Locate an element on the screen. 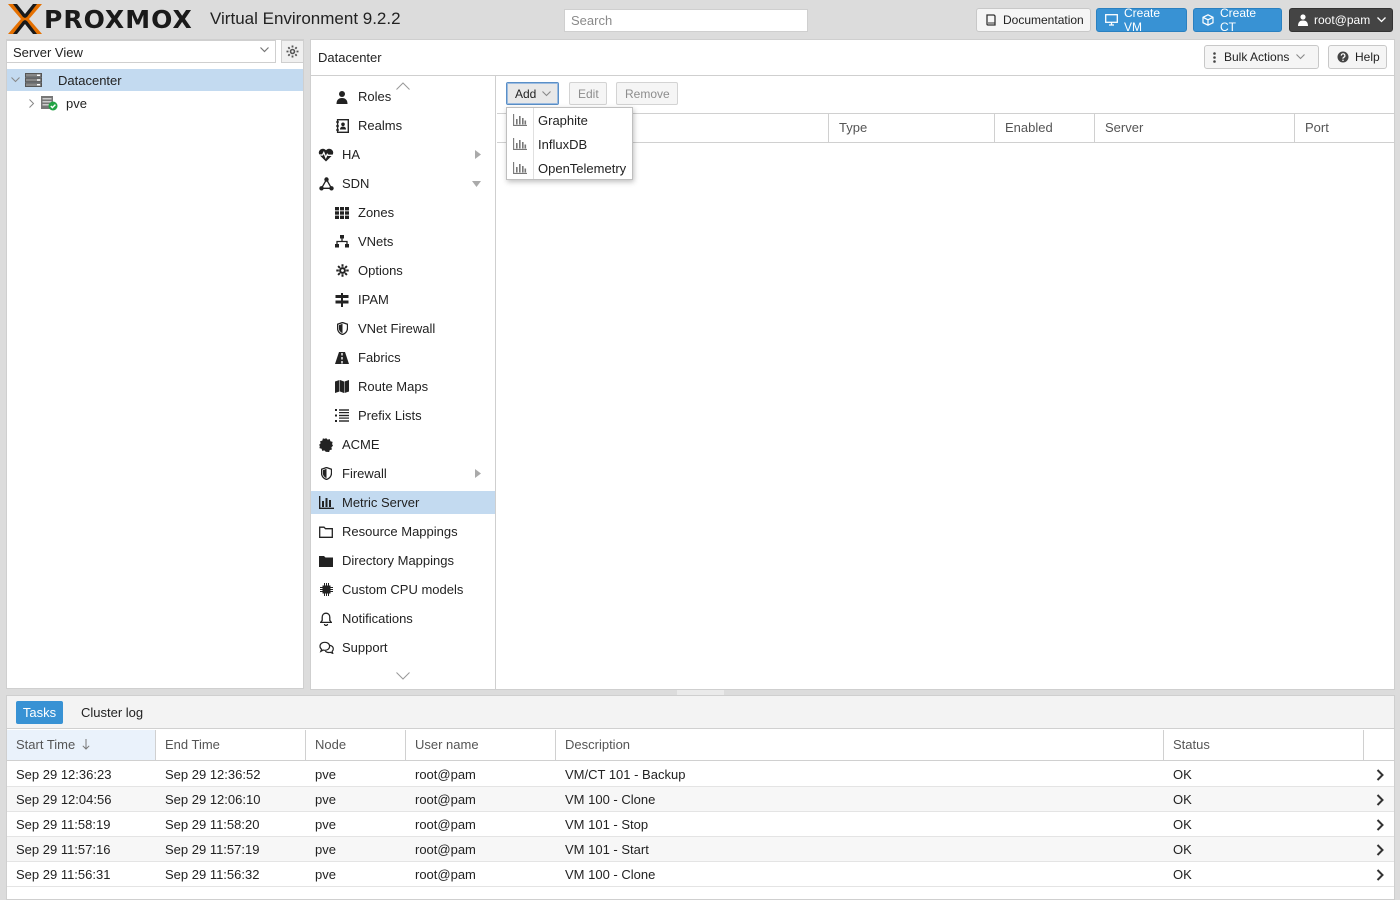 The image size is (1400, 900). help-label: Help is located at coordinates (1367, 57).